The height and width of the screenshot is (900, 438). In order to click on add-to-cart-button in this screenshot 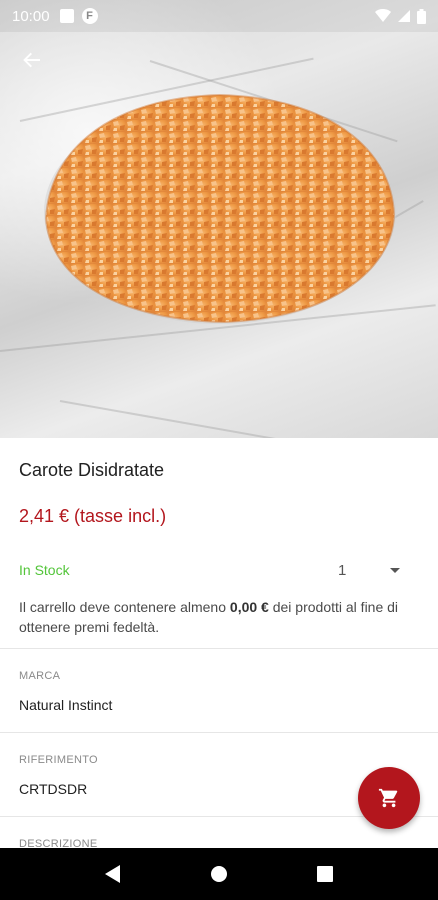, I will do `click(389, 798)`.